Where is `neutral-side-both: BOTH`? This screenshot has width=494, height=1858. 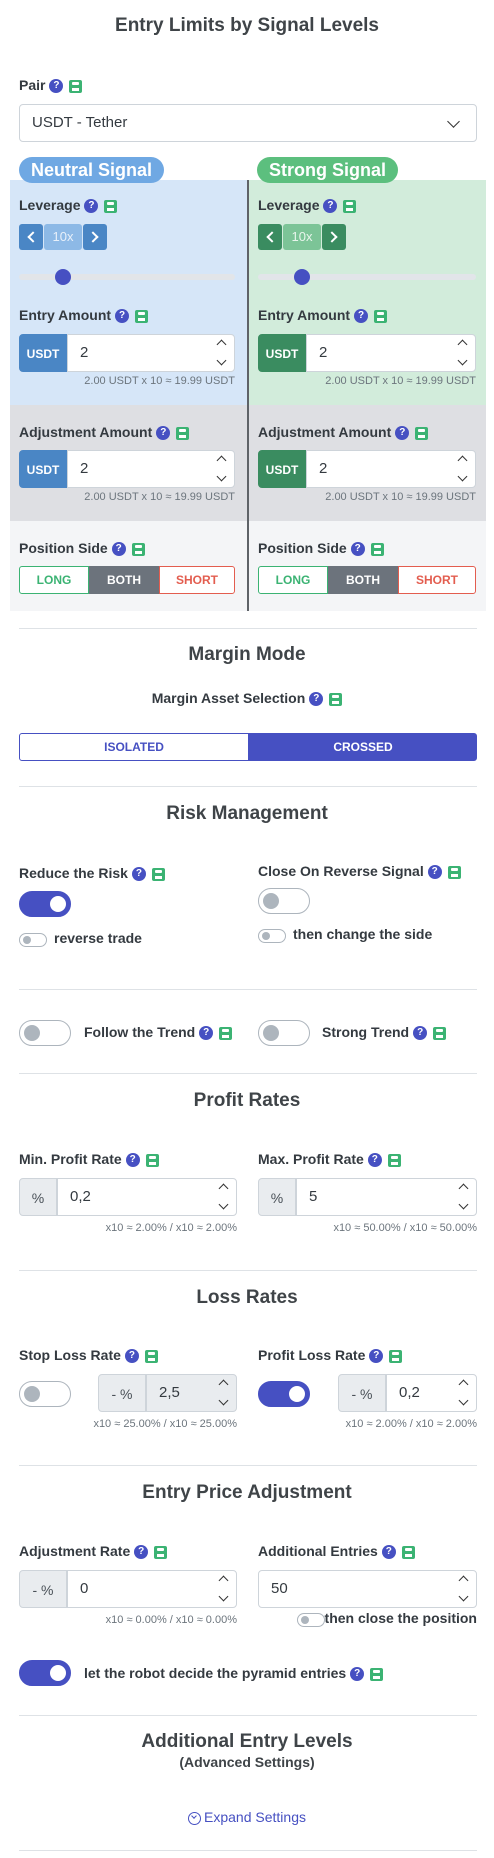
neutral-side-both: BOTH is located at coordinates (124, 580).